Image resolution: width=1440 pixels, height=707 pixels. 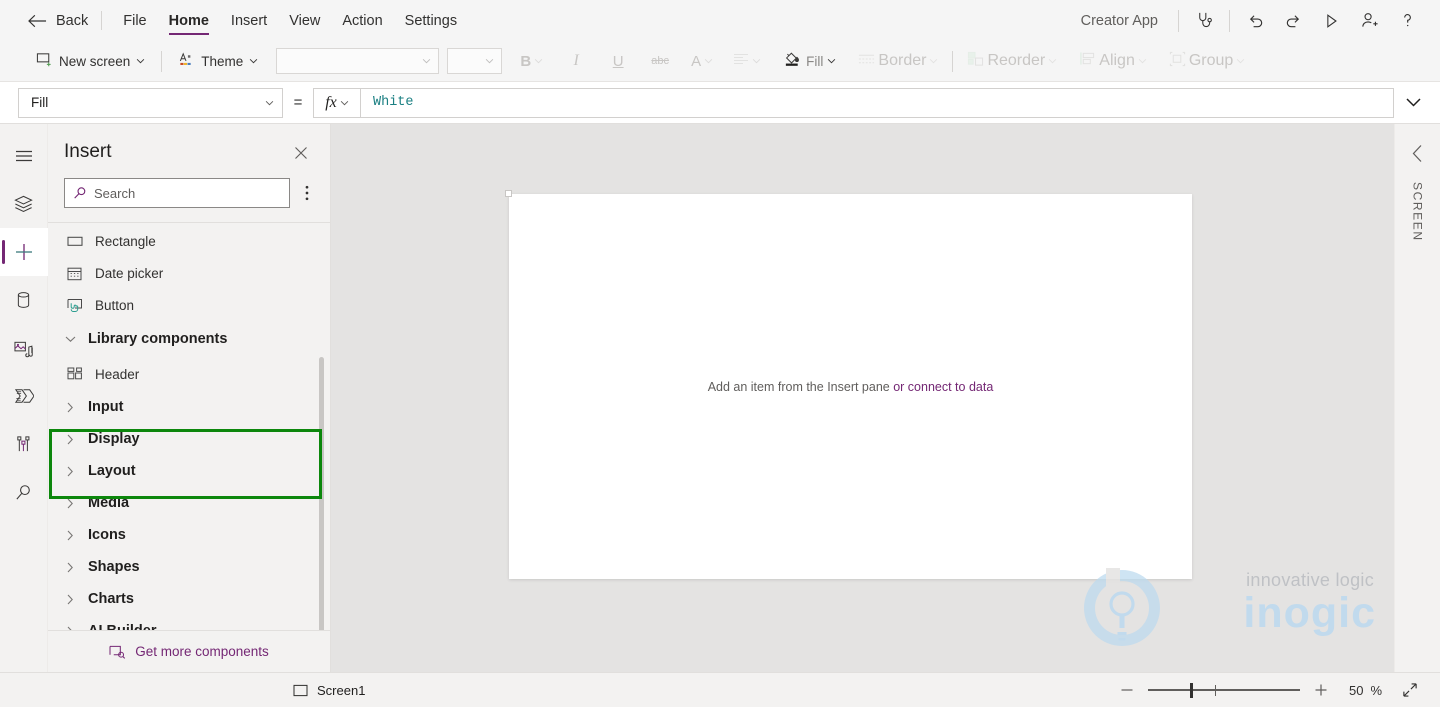 I want to click on component-item-rectangle: Rectangle, so click(x=189, y=241).